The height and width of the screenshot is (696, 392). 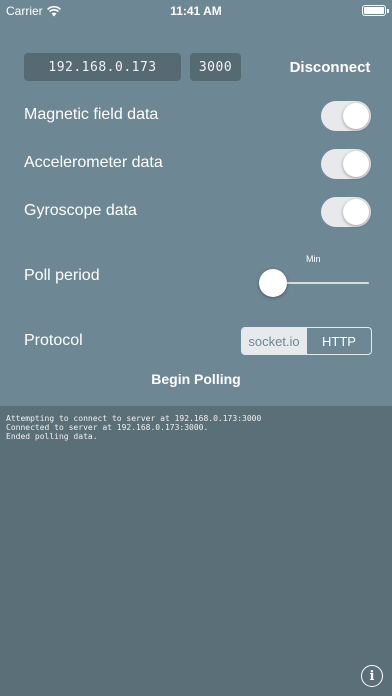 What do you see at coordinates (330, 67) in the screenshot?
I see `disconnect-button: Disconnect` at bounding box center [330, 67].